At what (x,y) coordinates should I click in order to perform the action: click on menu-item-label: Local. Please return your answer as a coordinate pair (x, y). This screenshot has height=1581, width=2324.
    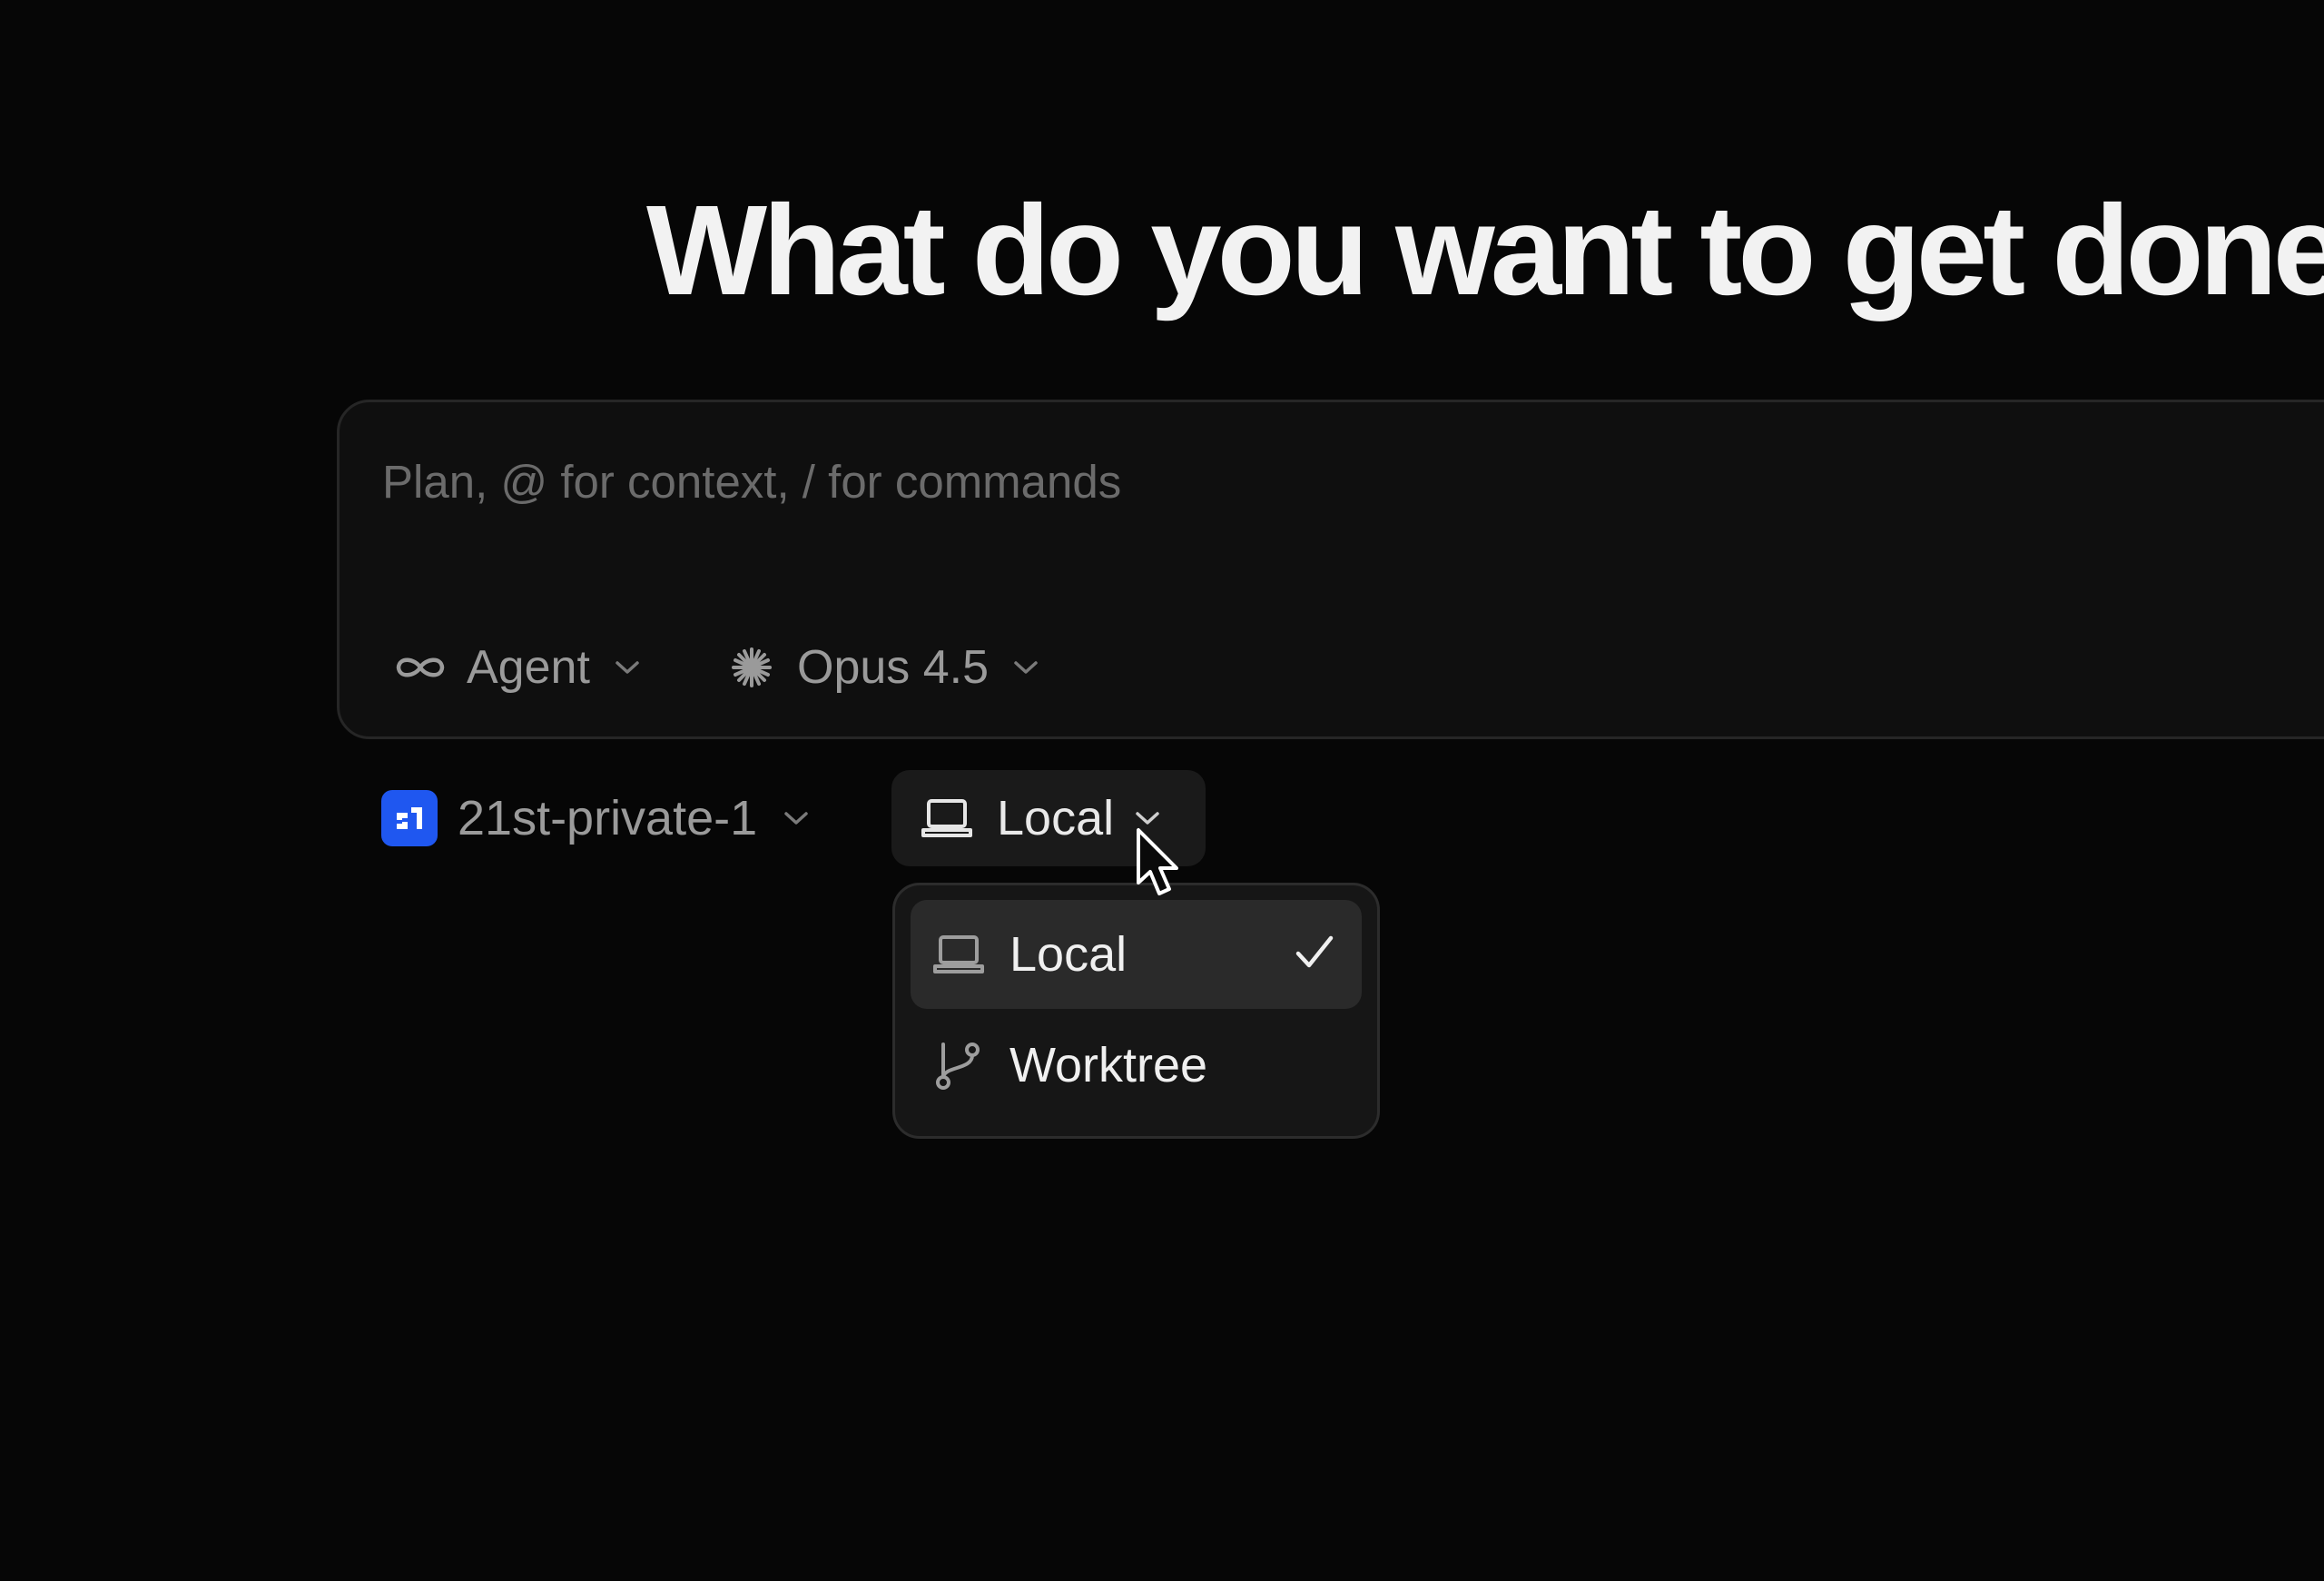
    Looking at the image, I should click on (1068, 955).